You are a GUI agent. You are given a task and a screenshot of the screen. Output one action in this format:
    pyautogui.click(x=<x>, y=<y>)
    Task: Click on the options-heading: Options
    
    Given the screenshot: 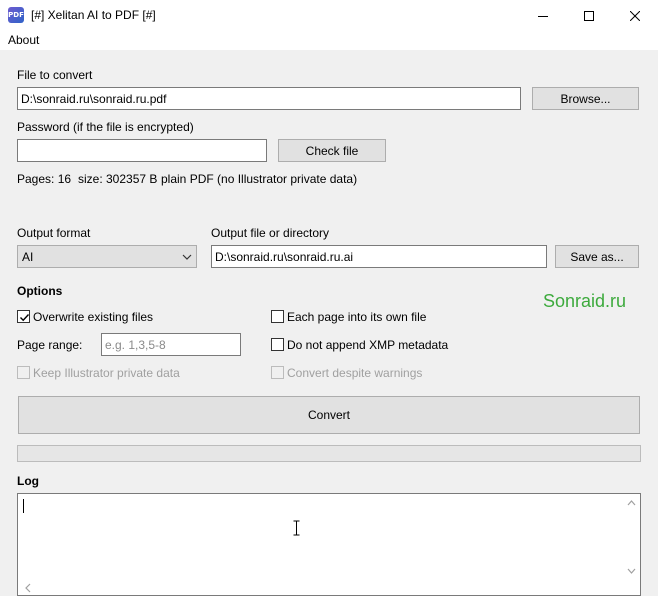 What is the action you would take?
    pyautogui.click(x=40, y=291)
    